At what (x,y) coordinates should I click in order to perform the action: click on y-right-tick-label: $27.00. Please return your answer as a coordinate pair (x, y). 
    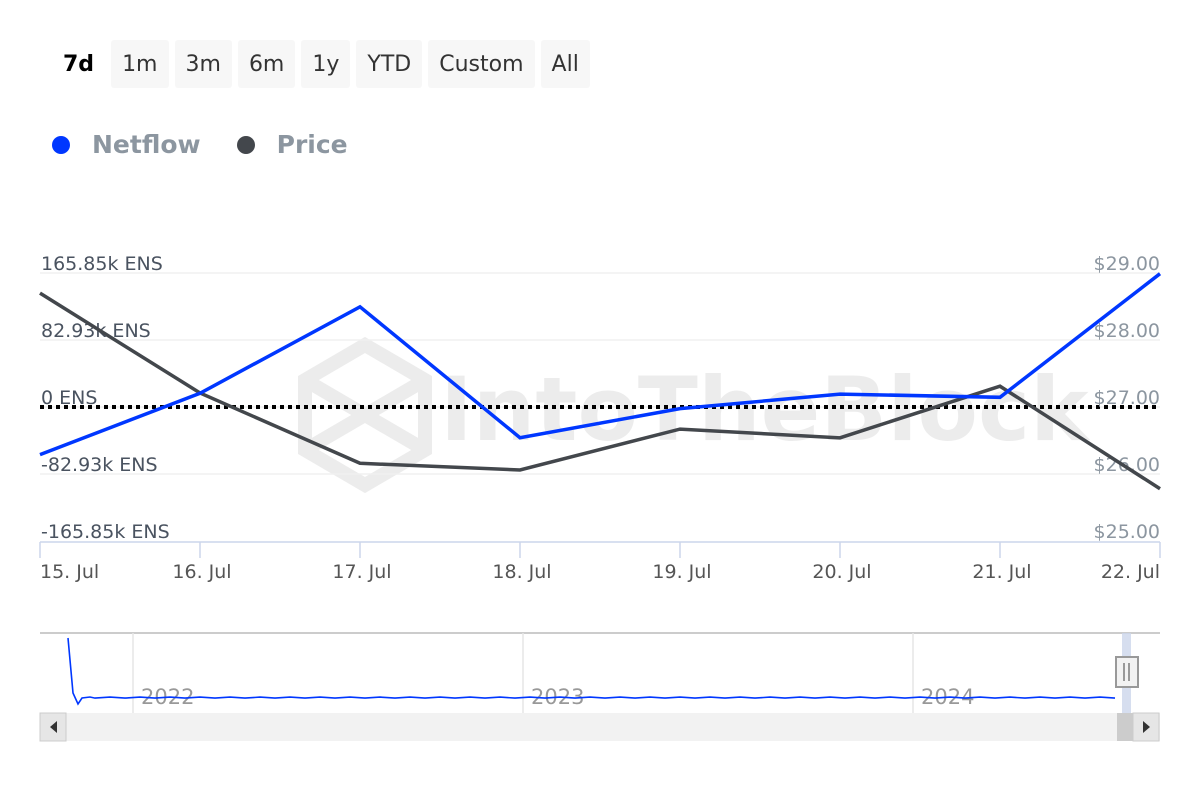
    Looking at the image, I should click on (1127, 398).